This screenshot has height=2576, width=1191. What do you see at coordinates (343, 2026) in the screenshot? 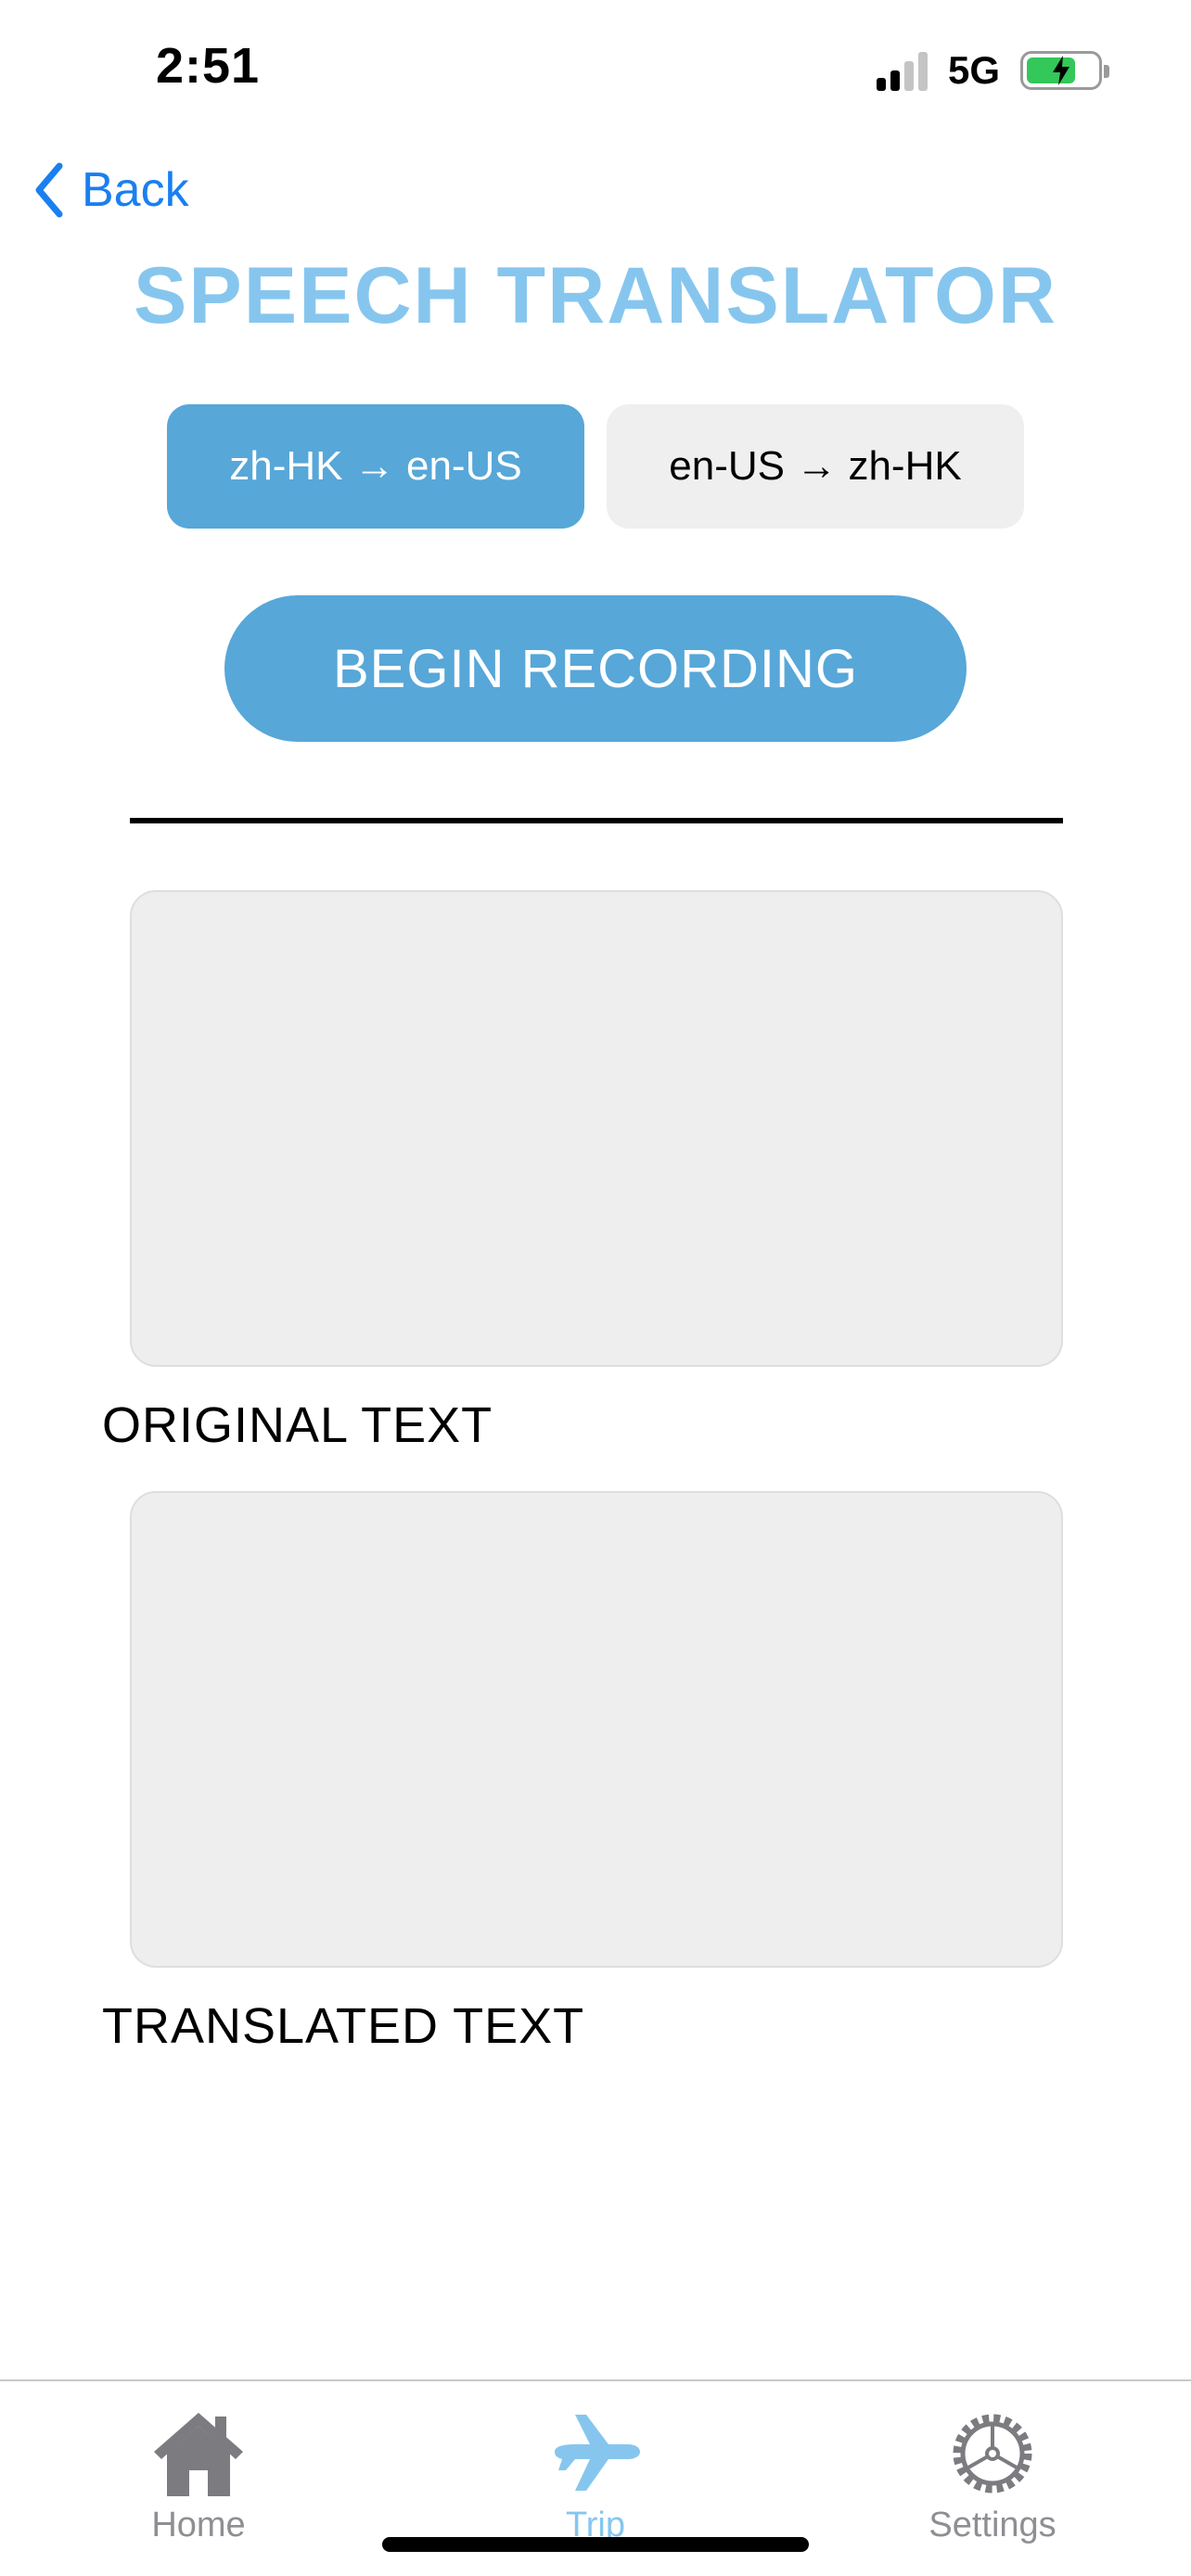
I see `translated-text-label: TRANSLATED TEXT` at bounding box center [343, 2026].